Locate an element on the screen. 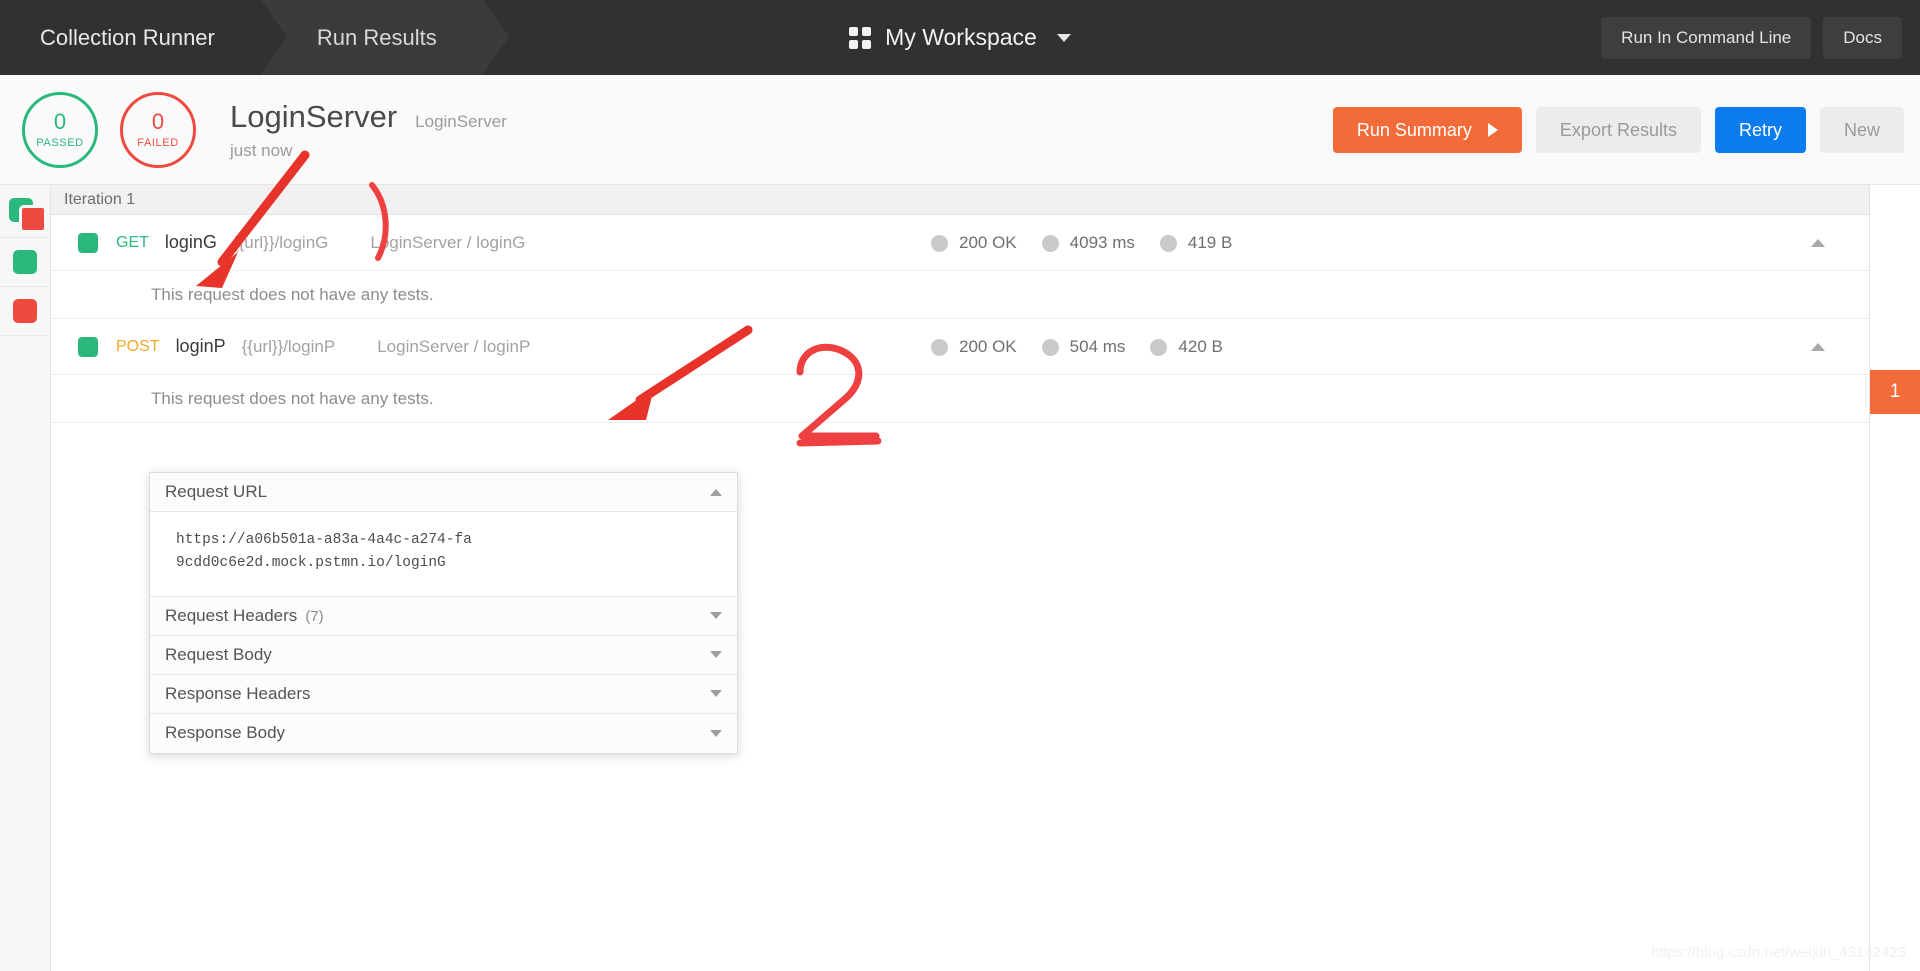  request-method: POST is located at coordinates (138, 346).